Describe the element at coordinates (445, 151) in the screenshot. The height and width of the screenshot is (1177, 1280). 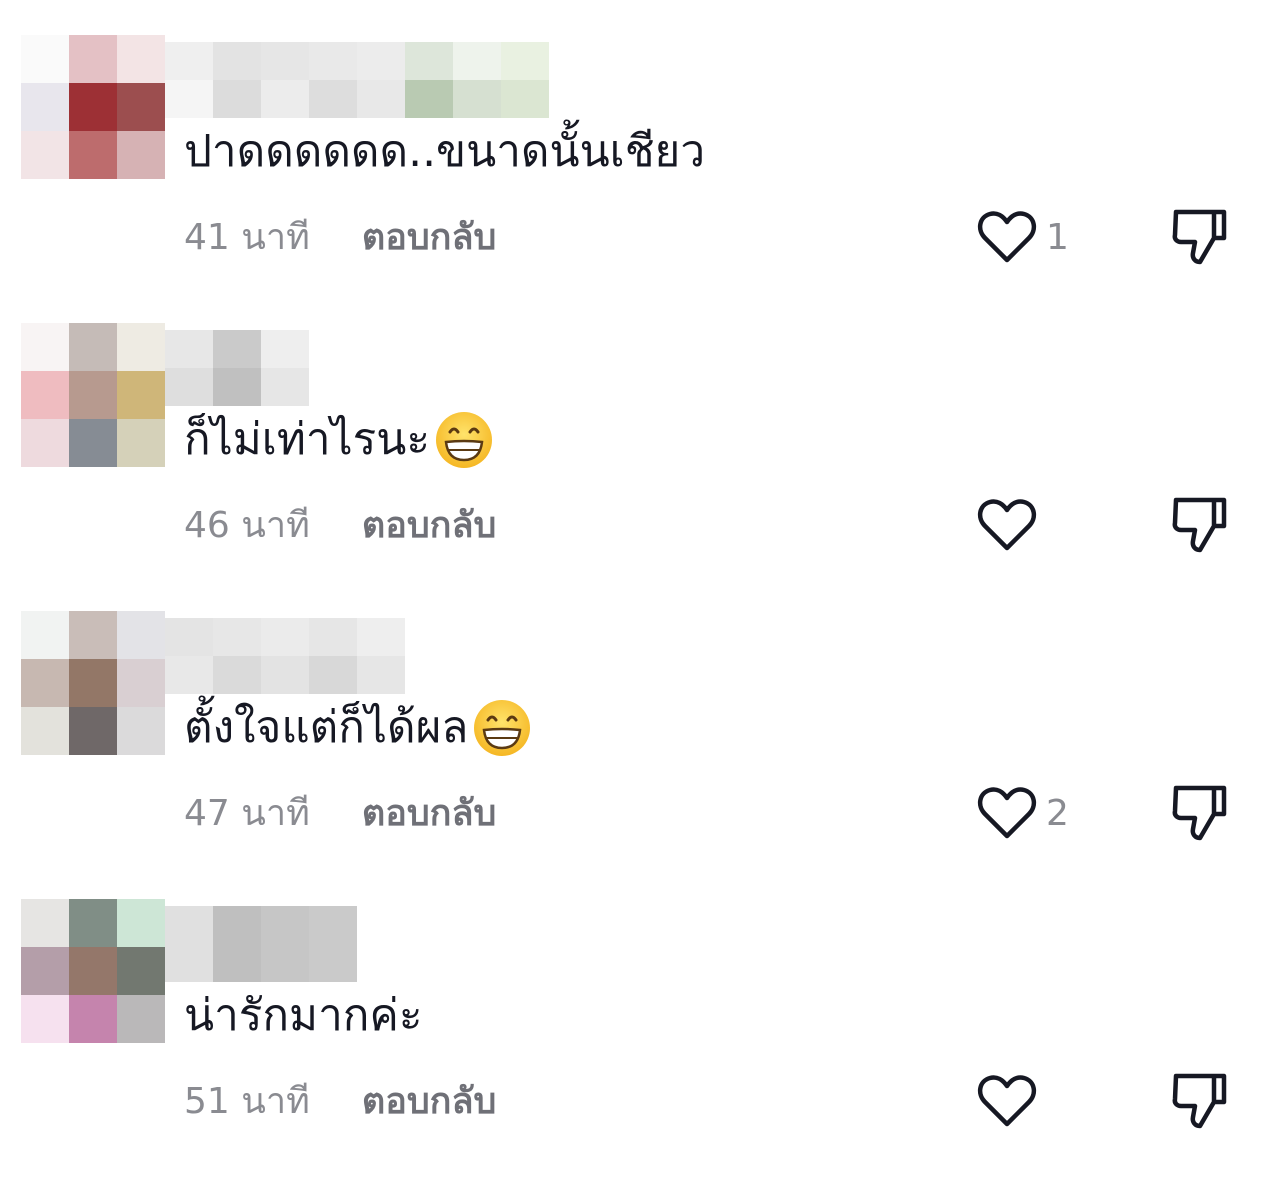
I see `comment-text-content: ปาดดดดดด..ขนาดนั้นเชียว` at that location.